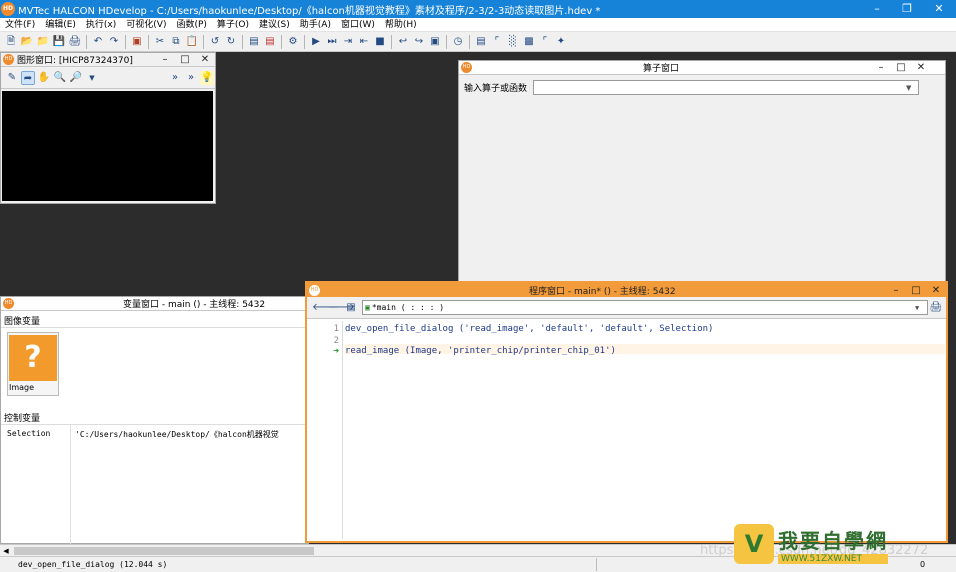 This screenshot has height=572, width=956. Describe the element at coordinates (458, 42) in the screenshot. I see `profiler-icon: ◷` at that location.